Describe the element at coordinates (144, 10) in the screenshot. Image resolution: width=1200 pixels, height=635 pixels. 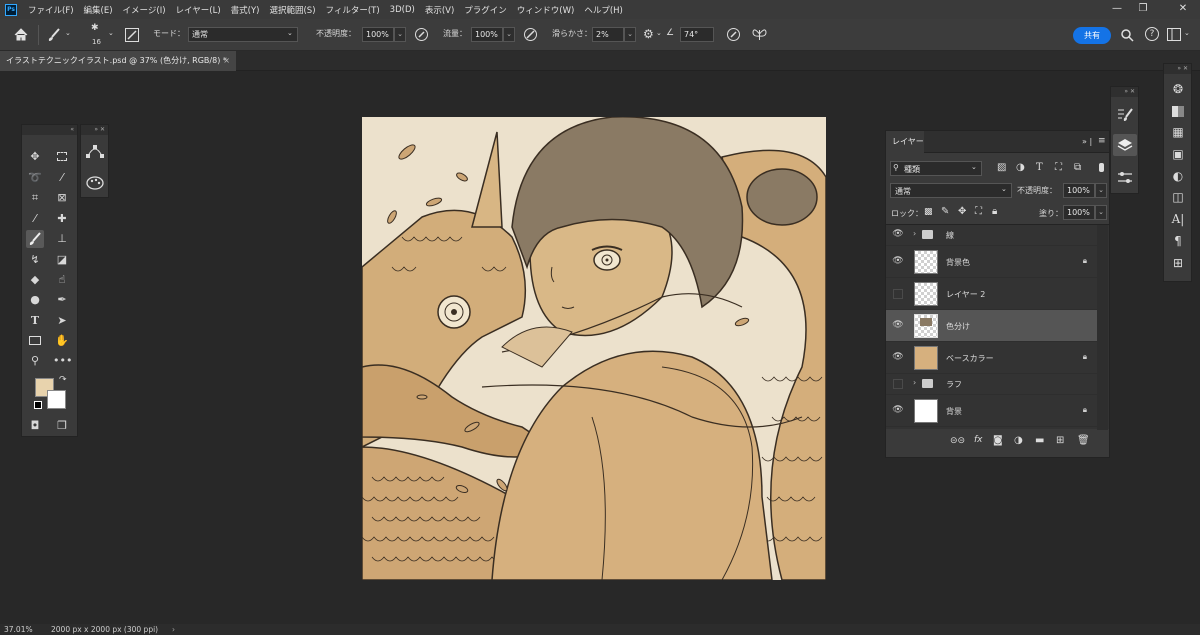
I see `menu-image: イメージ(I)` at that location.